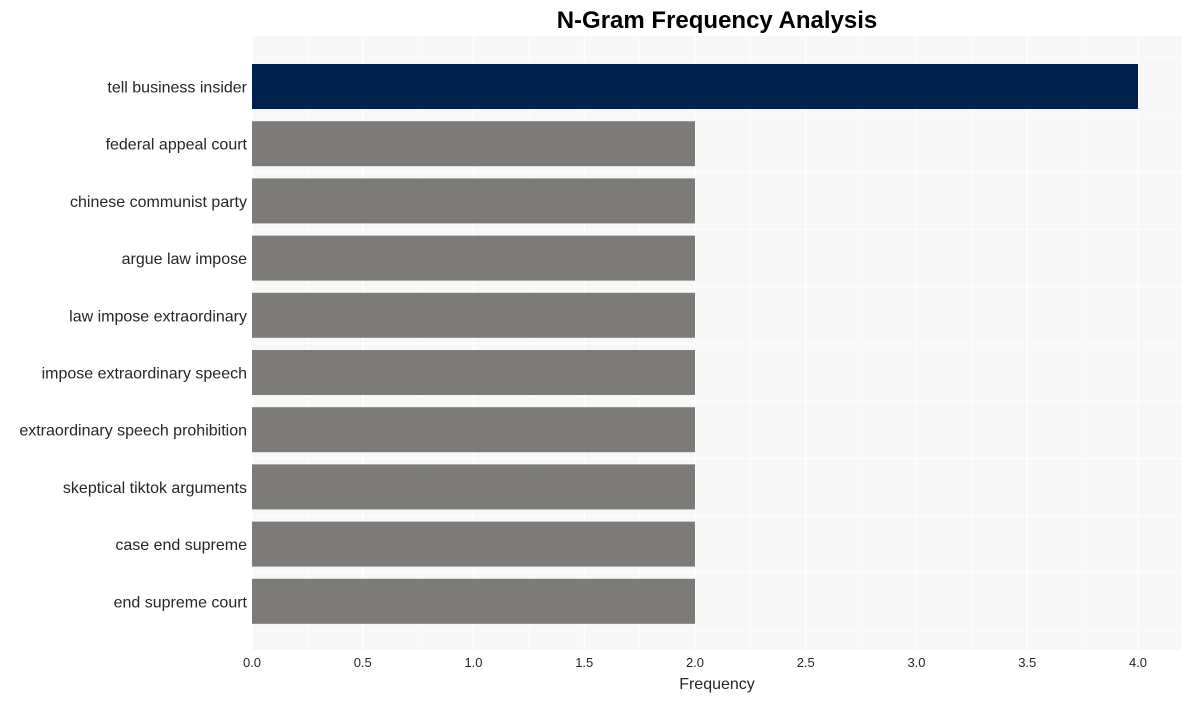  Describe the element at coordinates (473, 662) in the screenshot. I see `x-tick-label: 1.0` at that location.